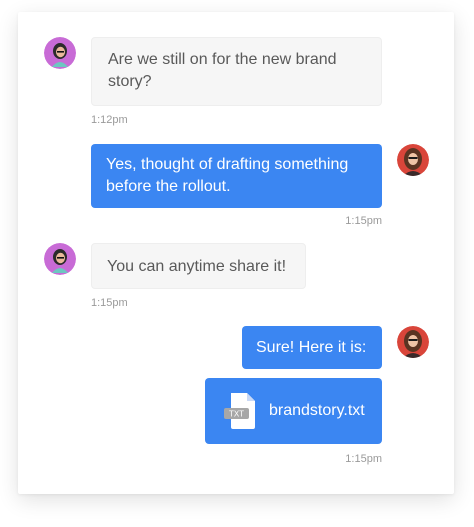 The height and width of the screenshot is (527, 474). I want to click on message-text: You can anytime share it!, so click(197, 266).